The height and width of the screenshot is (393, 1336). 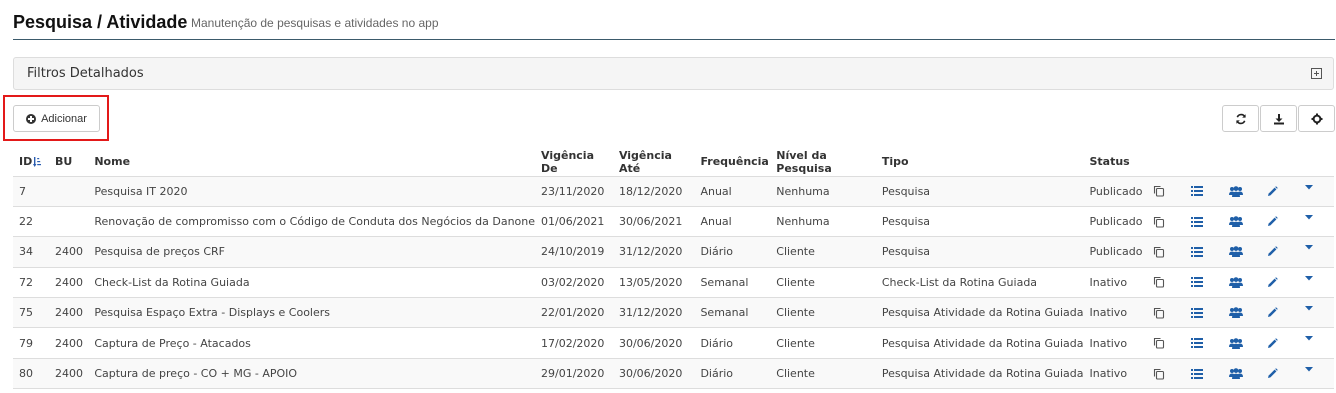 What do you see at coordinates (1316, 118) in the screenshot?
I see `settings-button` at bounding box center [1316, 118].